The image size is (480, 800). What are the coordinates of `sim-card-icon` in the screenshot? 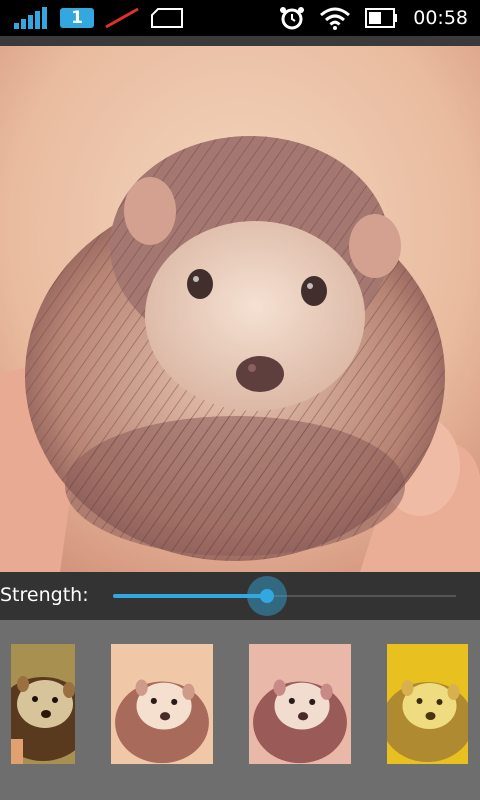 It's located at (167, 18).